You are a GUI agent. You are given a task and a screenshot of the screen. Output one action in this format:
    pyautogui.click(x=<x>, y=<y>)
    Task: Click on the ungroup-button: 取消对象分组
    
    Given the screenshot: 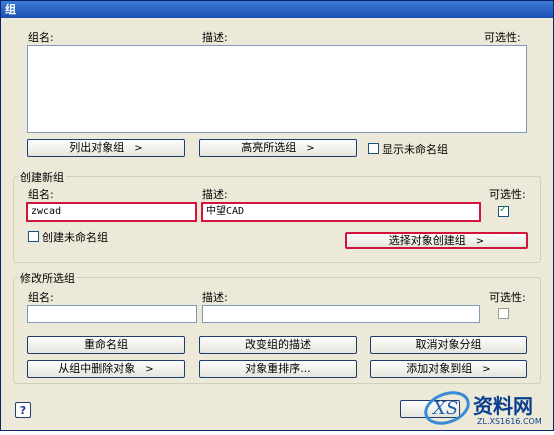 What is the action you would take?
    pyautogui.click(x=448, y=345)
    